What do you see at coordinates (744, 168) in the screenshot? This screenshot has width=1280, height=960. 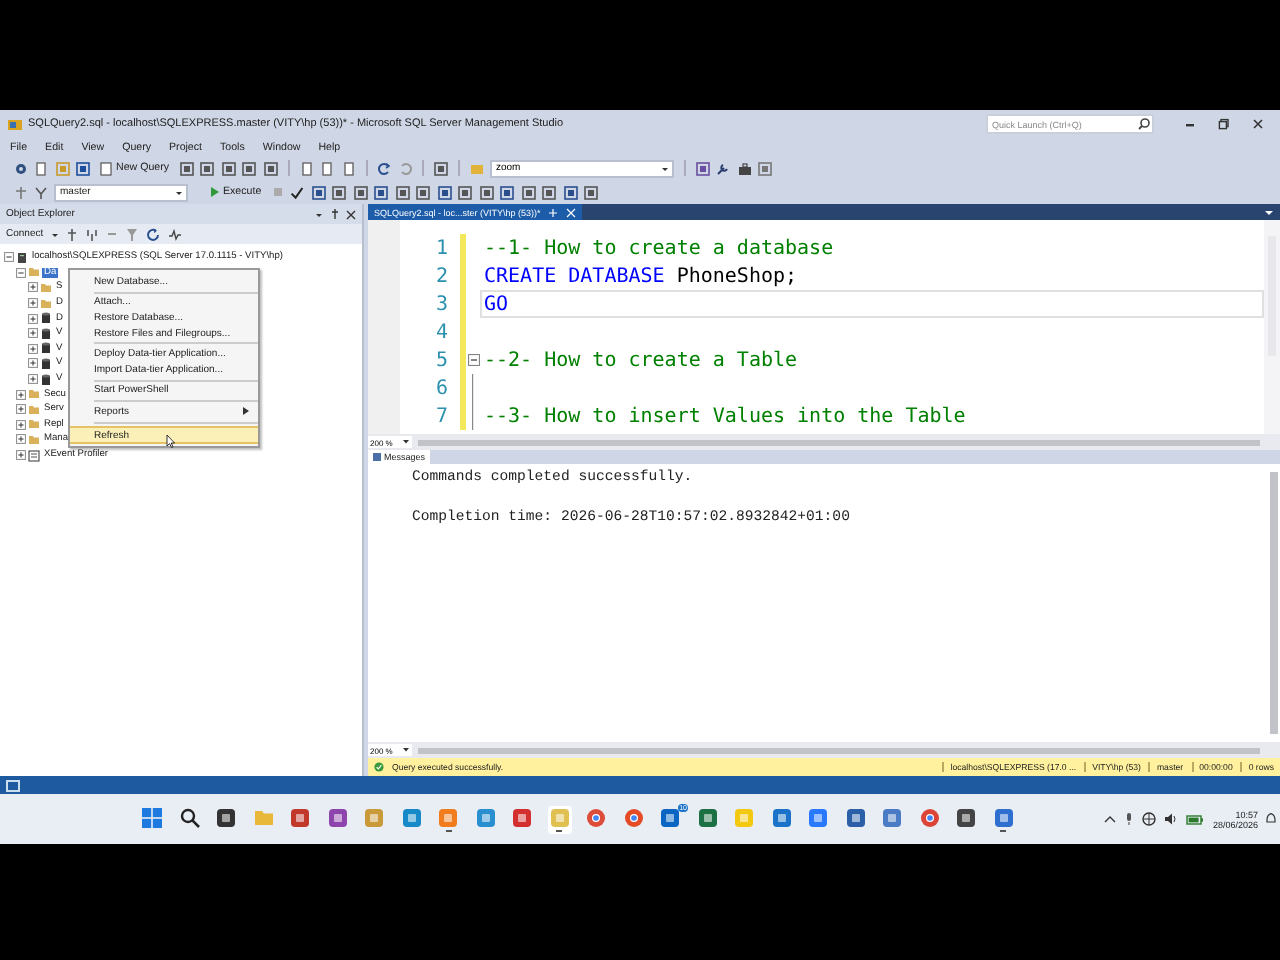 I see `toolbox-icon` at bounding box center [744, 168].